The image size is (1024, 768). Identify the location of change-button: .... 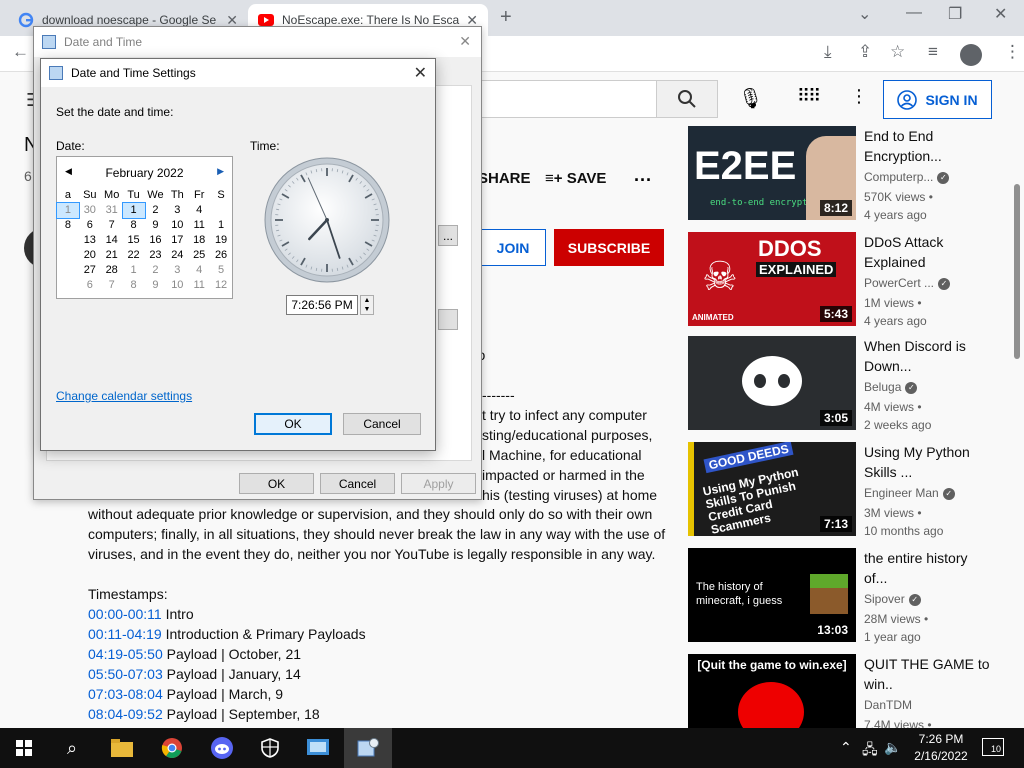
(448, 235).